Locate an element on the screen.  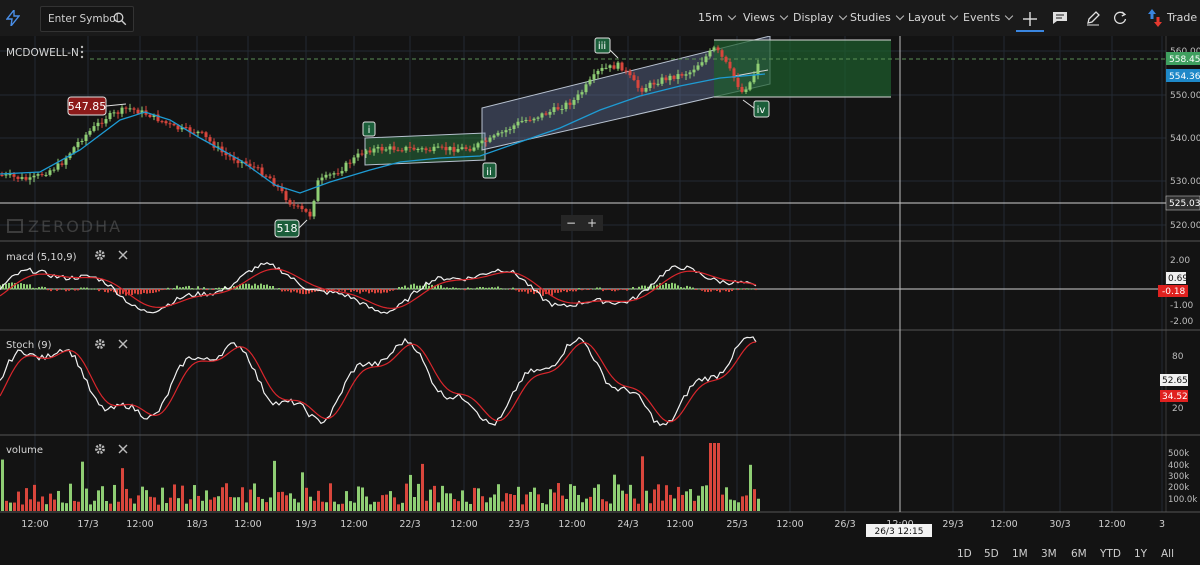
range-6m: 6M is located at coordinates (1079, 554).